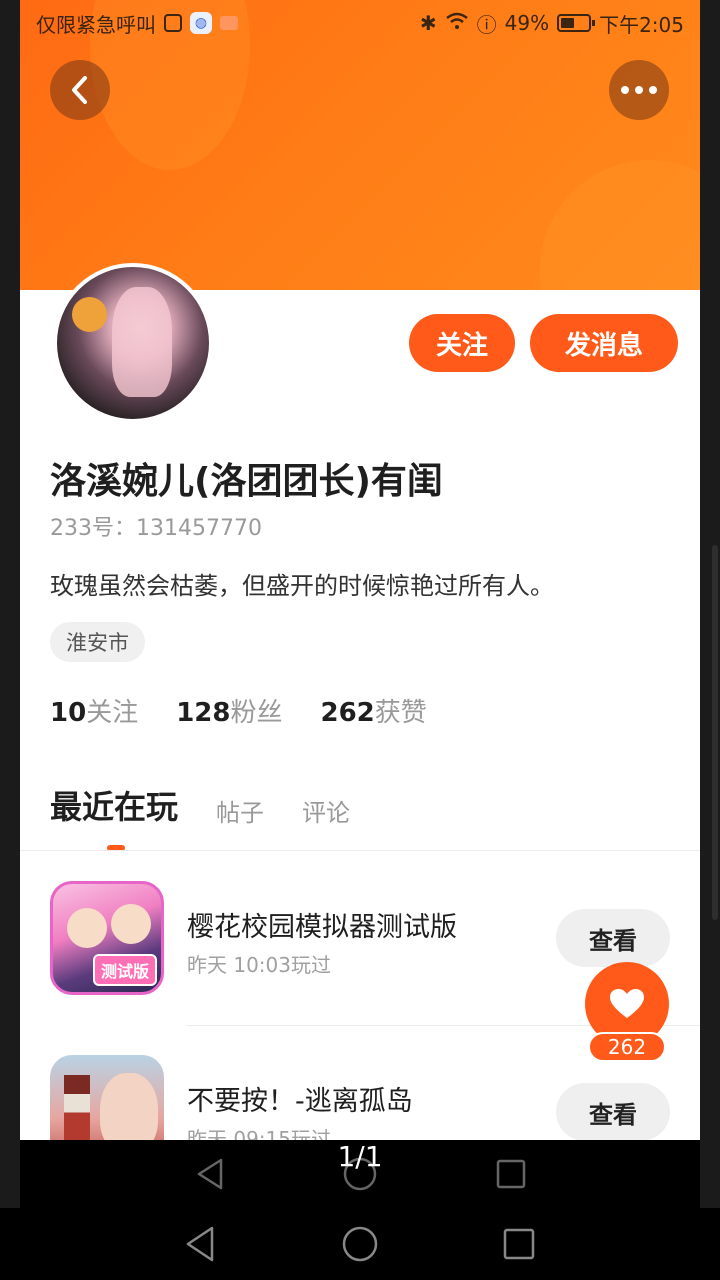 The height and width of the screenshot is (1280, 720). I want to click on system-navigation-bar, so click(360, 1244).